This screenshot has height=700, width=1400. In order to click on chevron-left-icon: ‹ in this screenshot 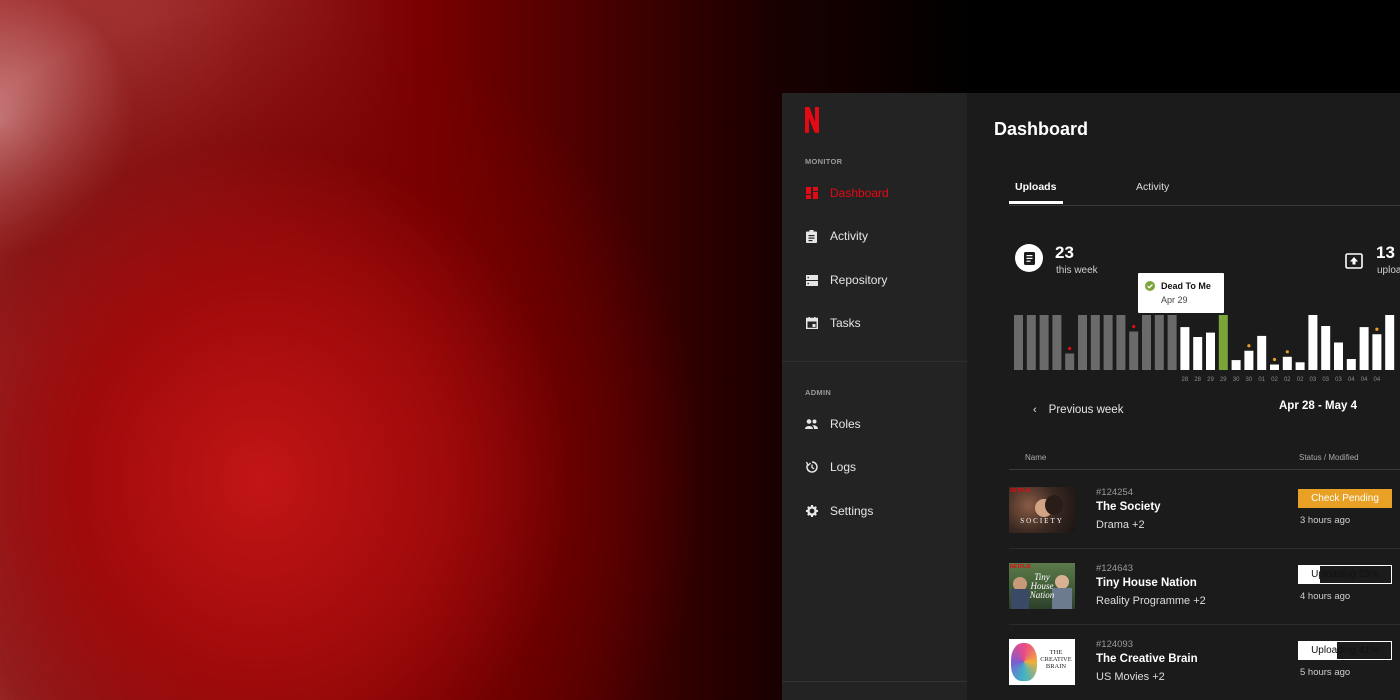, I will do `click(1035, 410)`.